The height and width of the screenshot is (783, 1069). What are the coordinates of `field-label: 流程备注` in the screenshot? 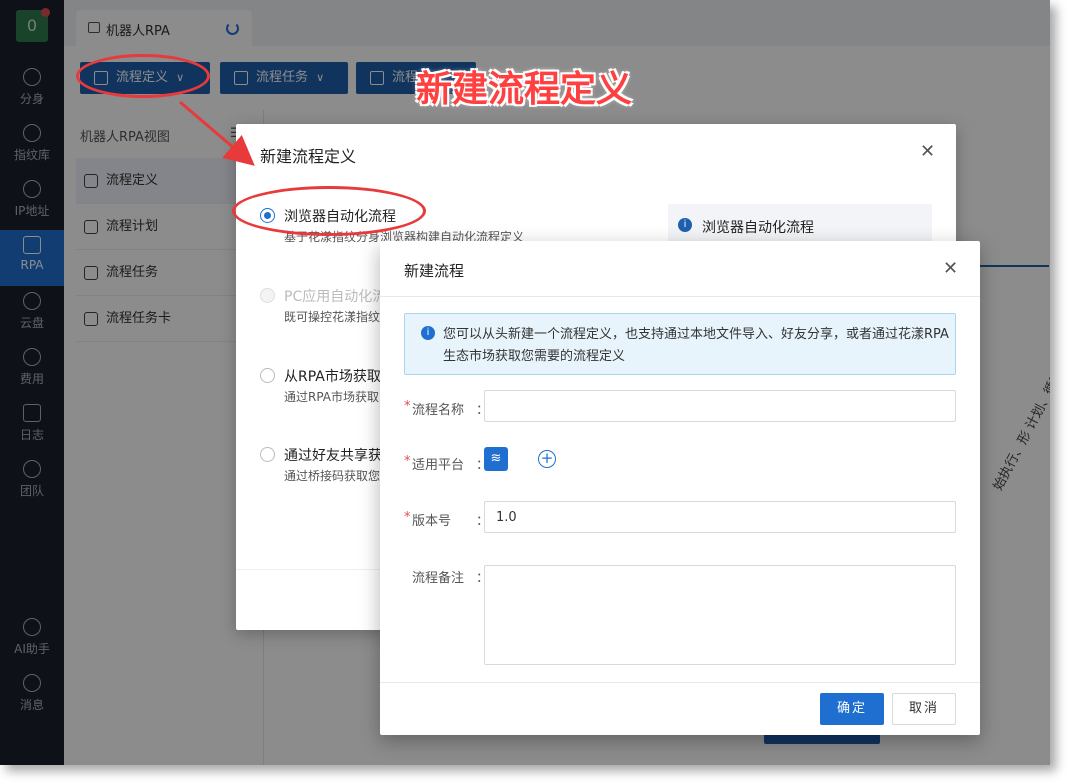 It's located at (438, 578).